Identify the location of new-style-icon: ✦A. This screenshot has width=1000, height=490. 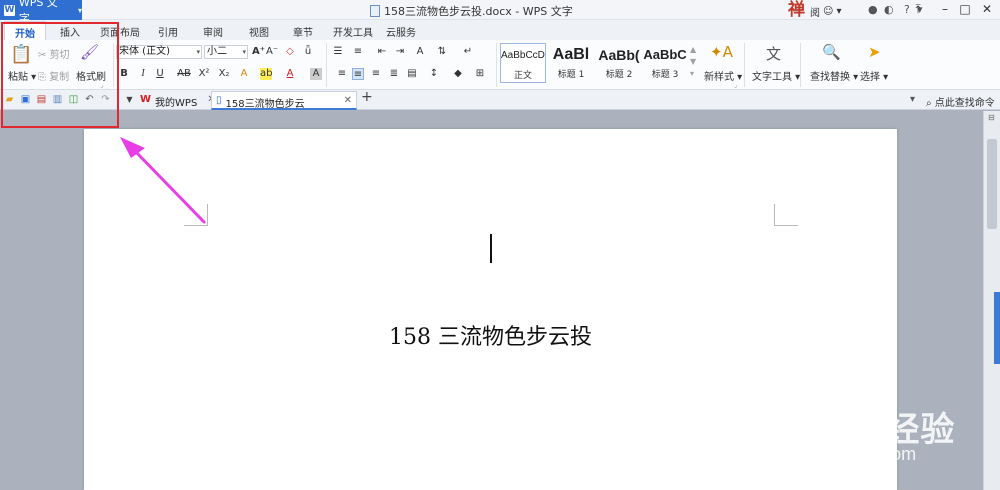
(721, 52).